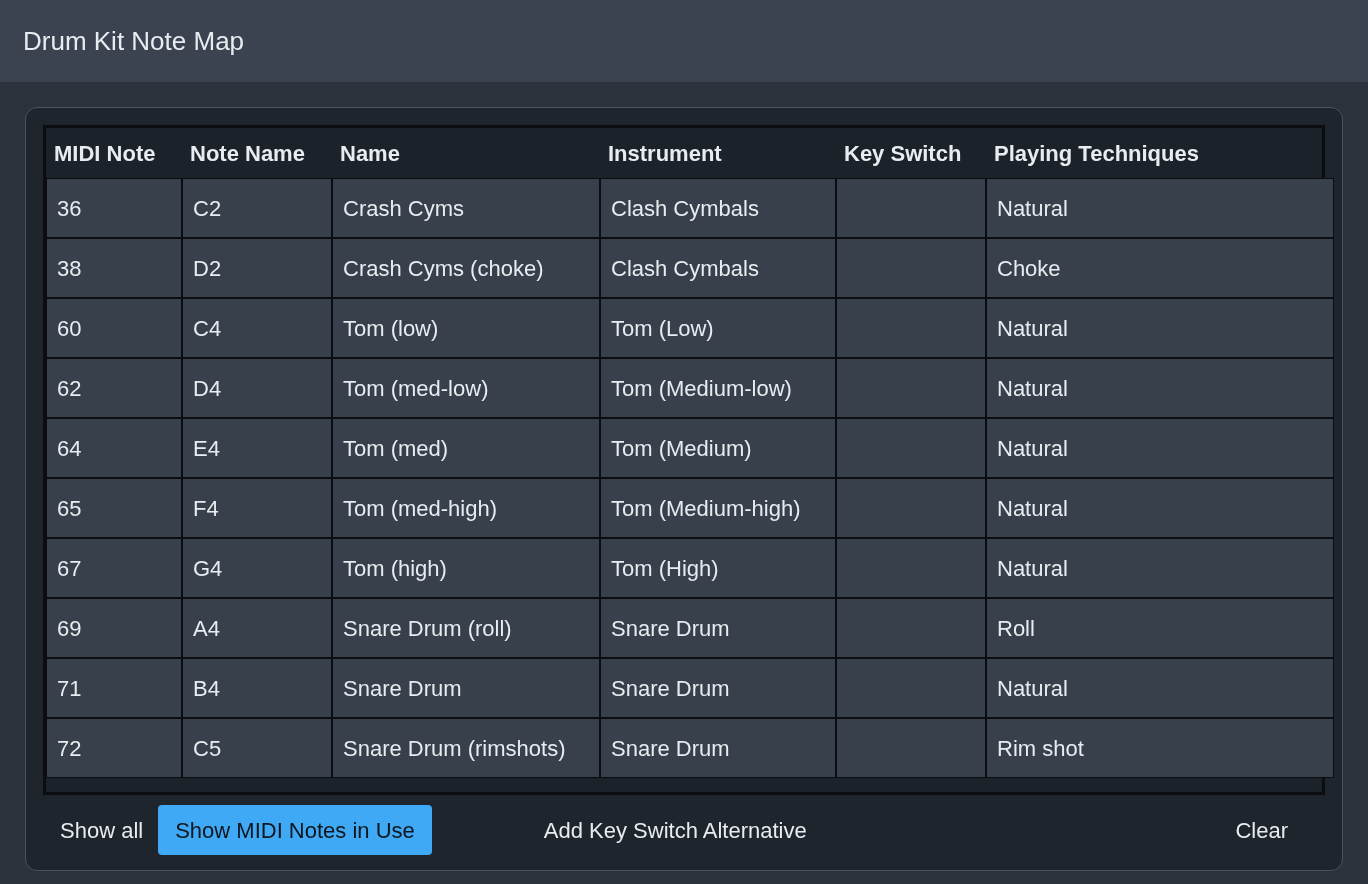 Image resolution: width=1368 pixels, height=884 pixels. I want to click on window-title: Drum Kit Note Map, so click(134, 41).